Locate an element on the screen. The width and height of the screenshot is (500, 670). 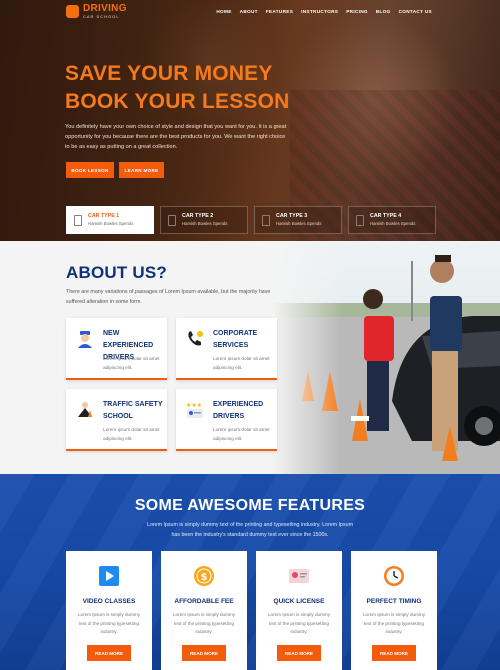
feature-title: VIDEO CLASSES is located at coordinates (109, 601).